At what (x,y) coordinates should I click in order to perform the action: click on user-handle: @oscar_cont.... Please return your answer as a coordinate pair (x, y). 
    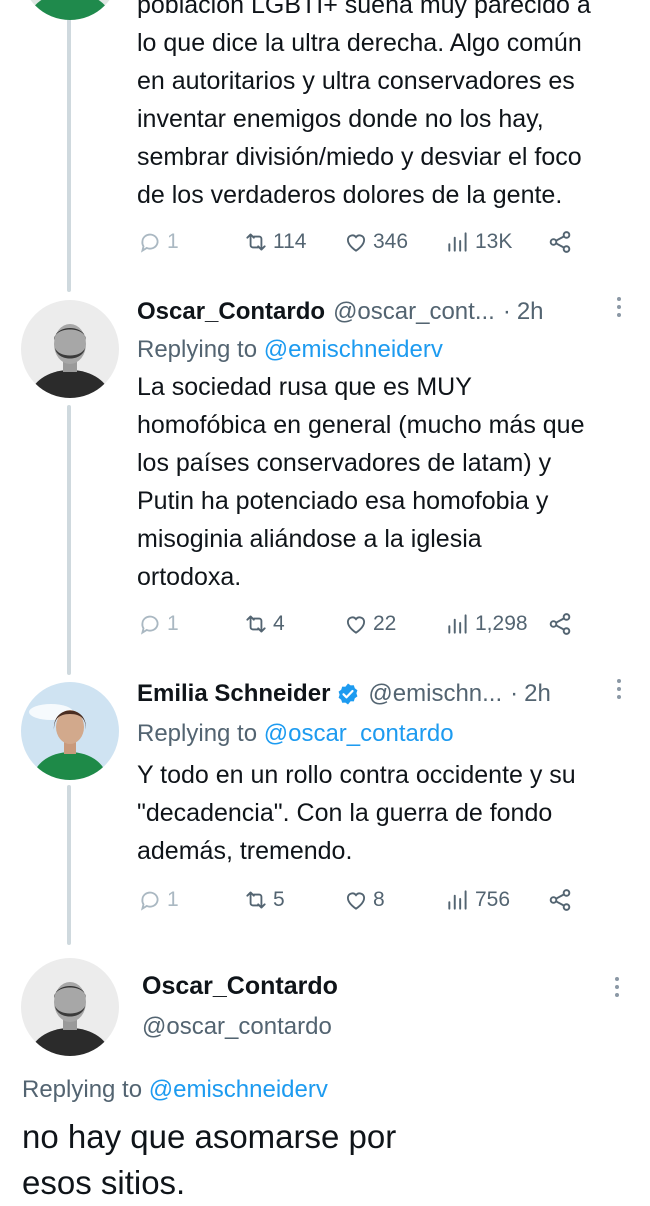
    Looking at the image, I should click on (414, 312).